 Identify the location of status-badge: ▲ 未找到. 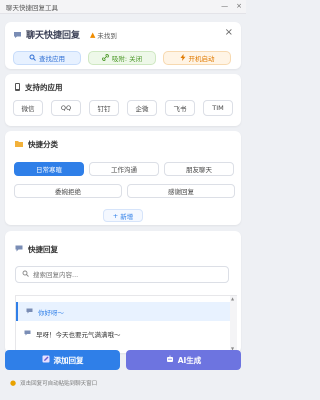
(103, 35).